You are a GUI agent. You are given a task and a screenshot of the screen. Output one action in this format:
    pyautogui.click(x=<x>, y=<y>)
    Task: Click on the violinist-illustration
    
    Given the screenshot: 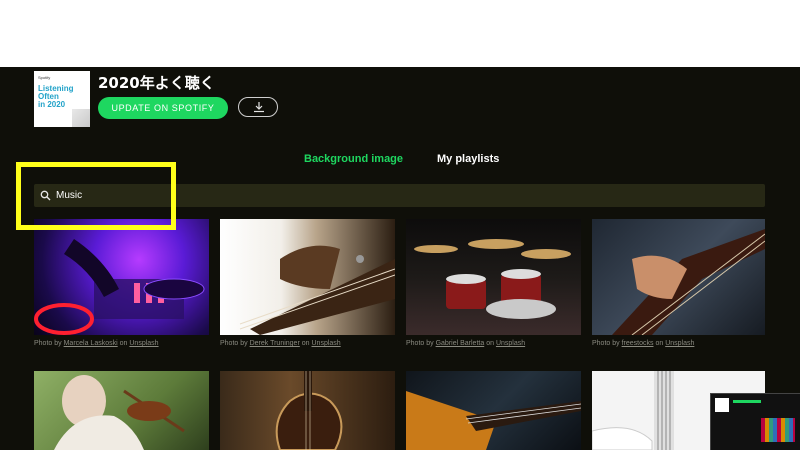 What is the action you would take?
    pyautogui.click(x=119, y=412)
    